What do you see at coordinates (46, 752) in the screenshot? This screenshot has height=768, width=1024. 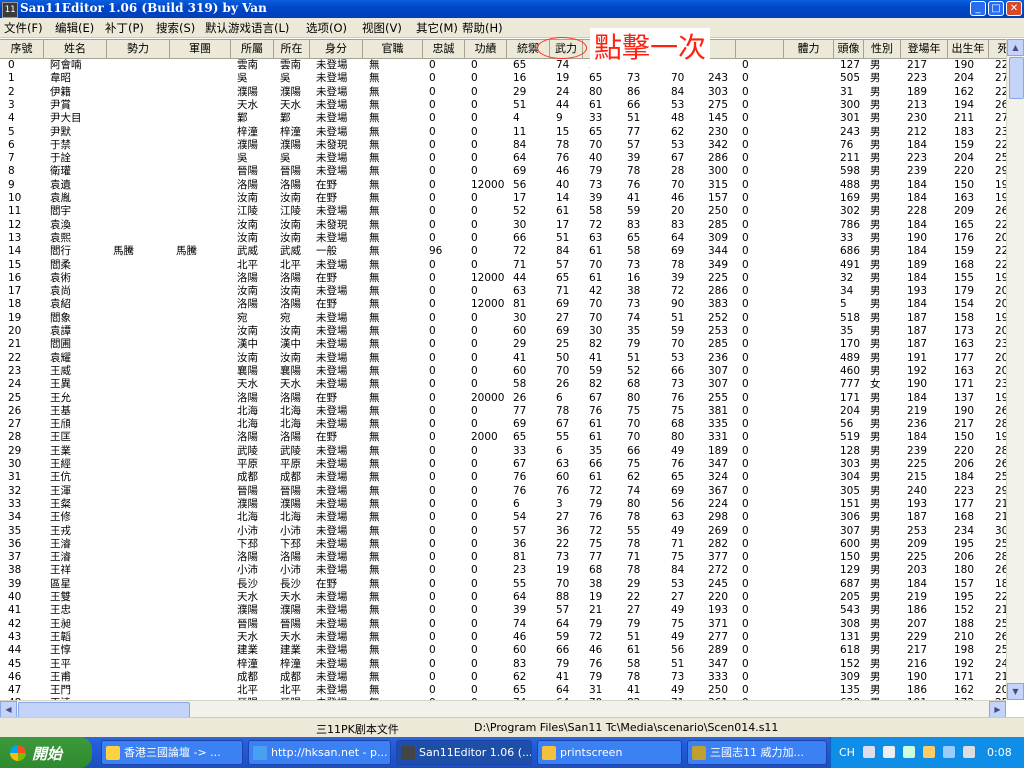 I see `start-button: 開始` at bounding box center [46, 752].